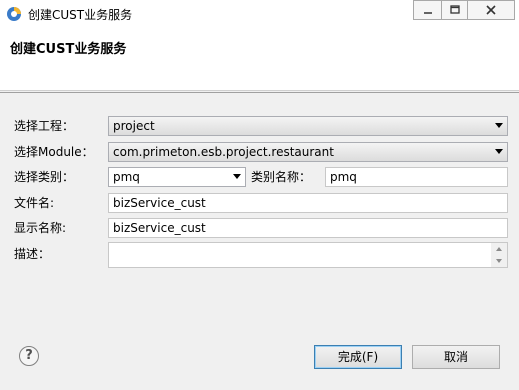 The width and height of the screenshot is (519, 390). Describe the element at coordinates (259, 92) in the screenshot. I see `header-separator` at that location.